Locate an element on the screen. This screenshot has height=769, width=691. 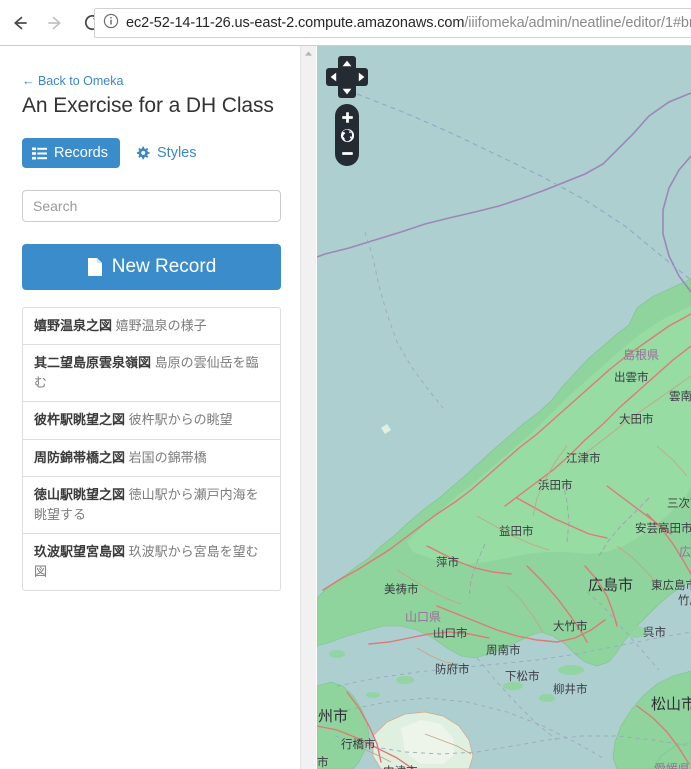
forward-arrow-icon is located at coordinates (54, 22).